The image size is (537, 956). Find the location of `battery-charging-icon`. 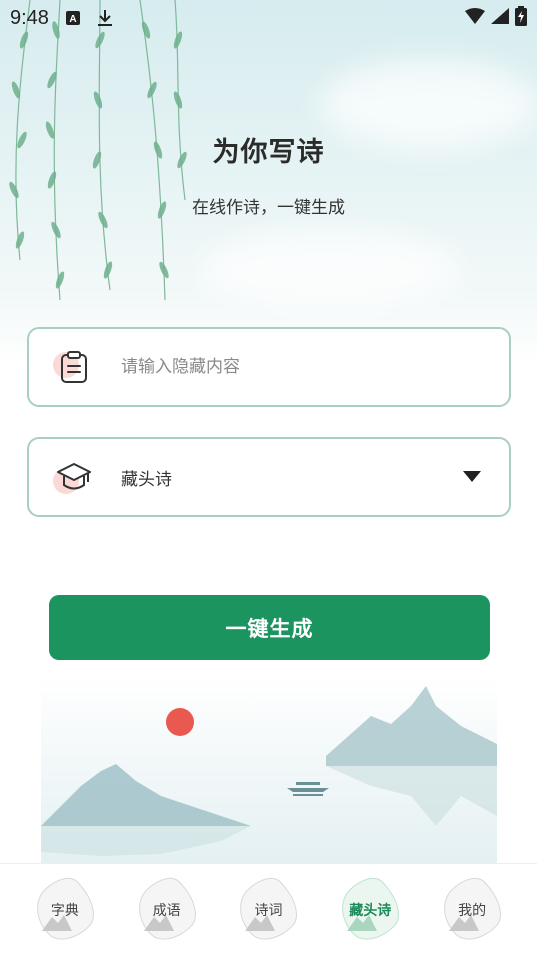

battery-charging-icon is located at coordinates (521, 18).